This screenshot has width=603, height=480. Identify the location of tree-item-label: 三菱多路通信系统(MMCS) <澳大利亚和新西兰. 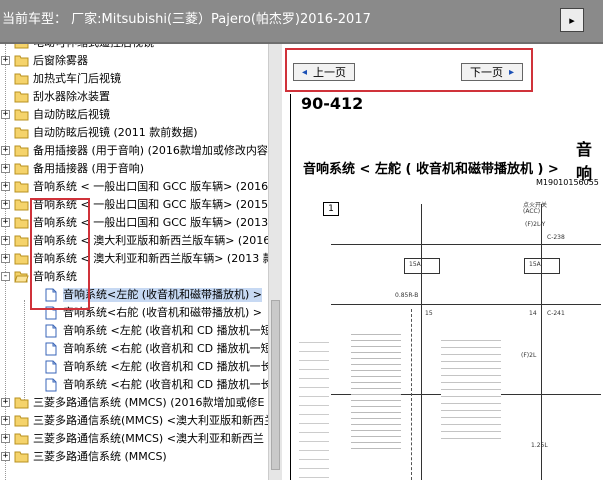
(148, 438).